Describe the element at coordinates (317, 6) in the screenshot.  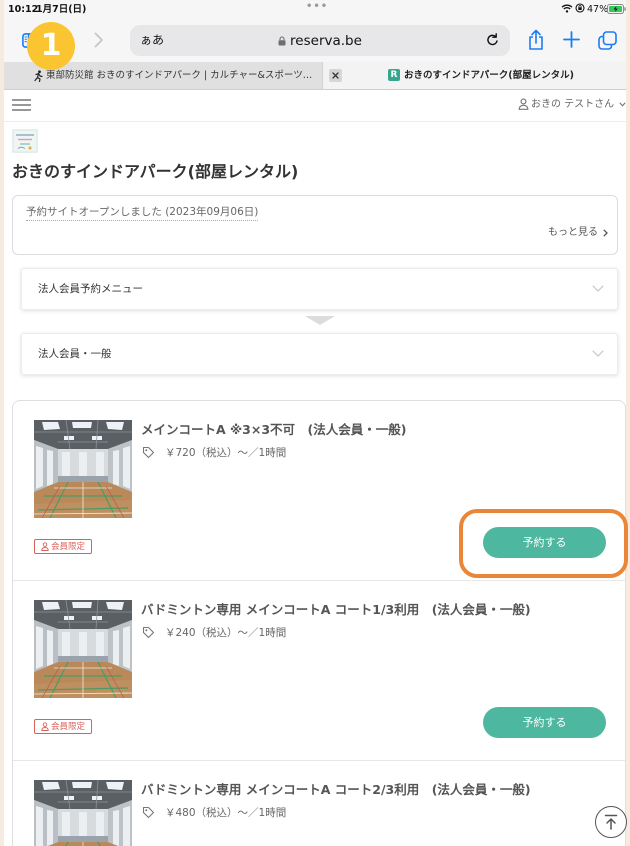
I see `multitask-dots: •••` at that location.